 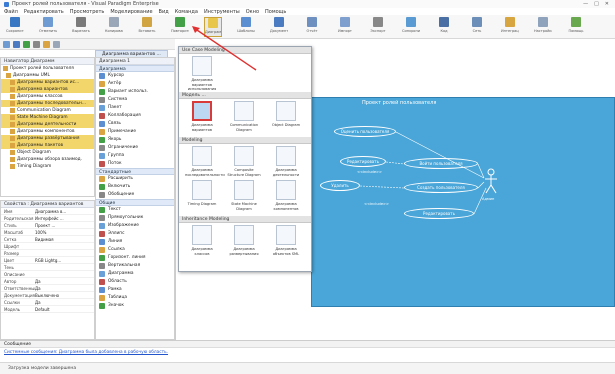 I want to click on tree-item: Communication Diagram, so click(x=47, y=110).